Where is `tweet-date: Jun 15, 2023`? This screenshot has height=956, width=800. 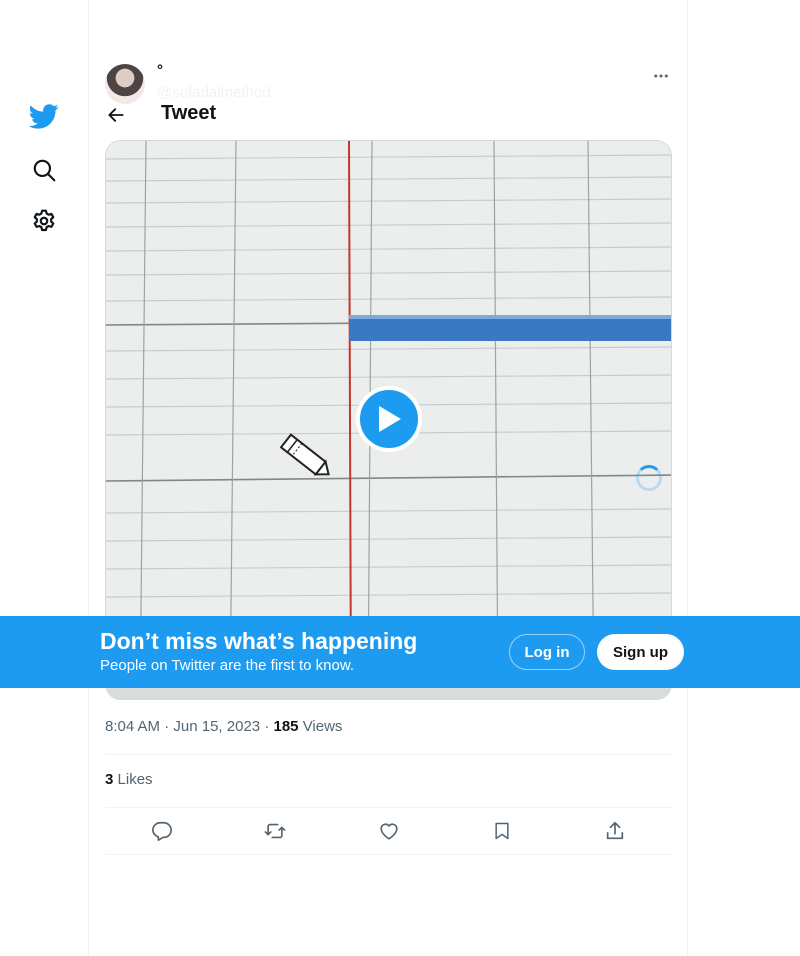
tweet-date: Jun 15, 2023 is located at coordinates (216, 726).